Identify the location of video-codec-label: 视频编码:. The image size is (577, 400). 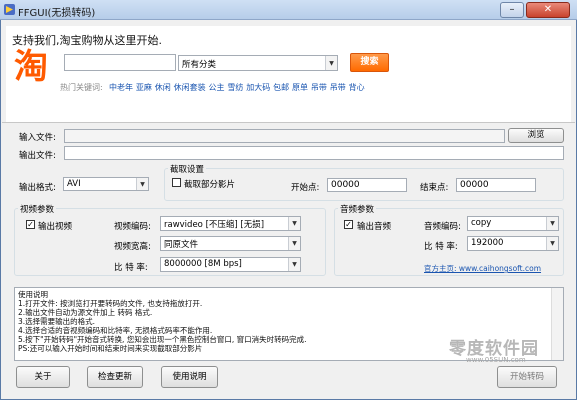
(132, 227).